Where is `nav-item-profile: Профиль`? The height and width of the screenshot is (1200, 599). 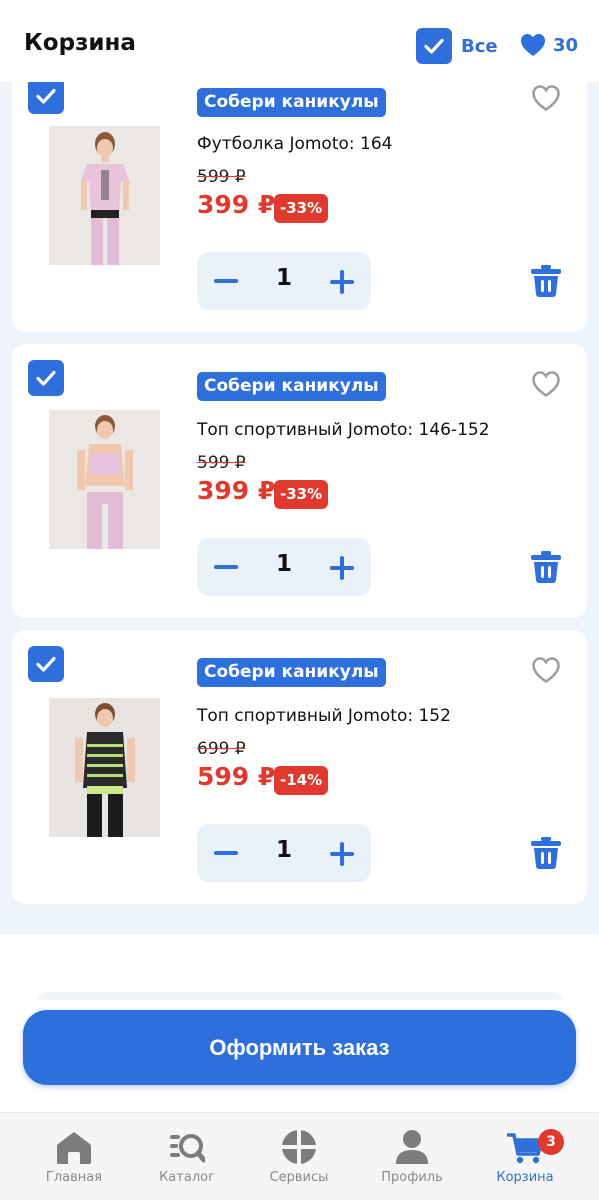
nav-item-profile: Профиль is located at coordinates (412, 1156).